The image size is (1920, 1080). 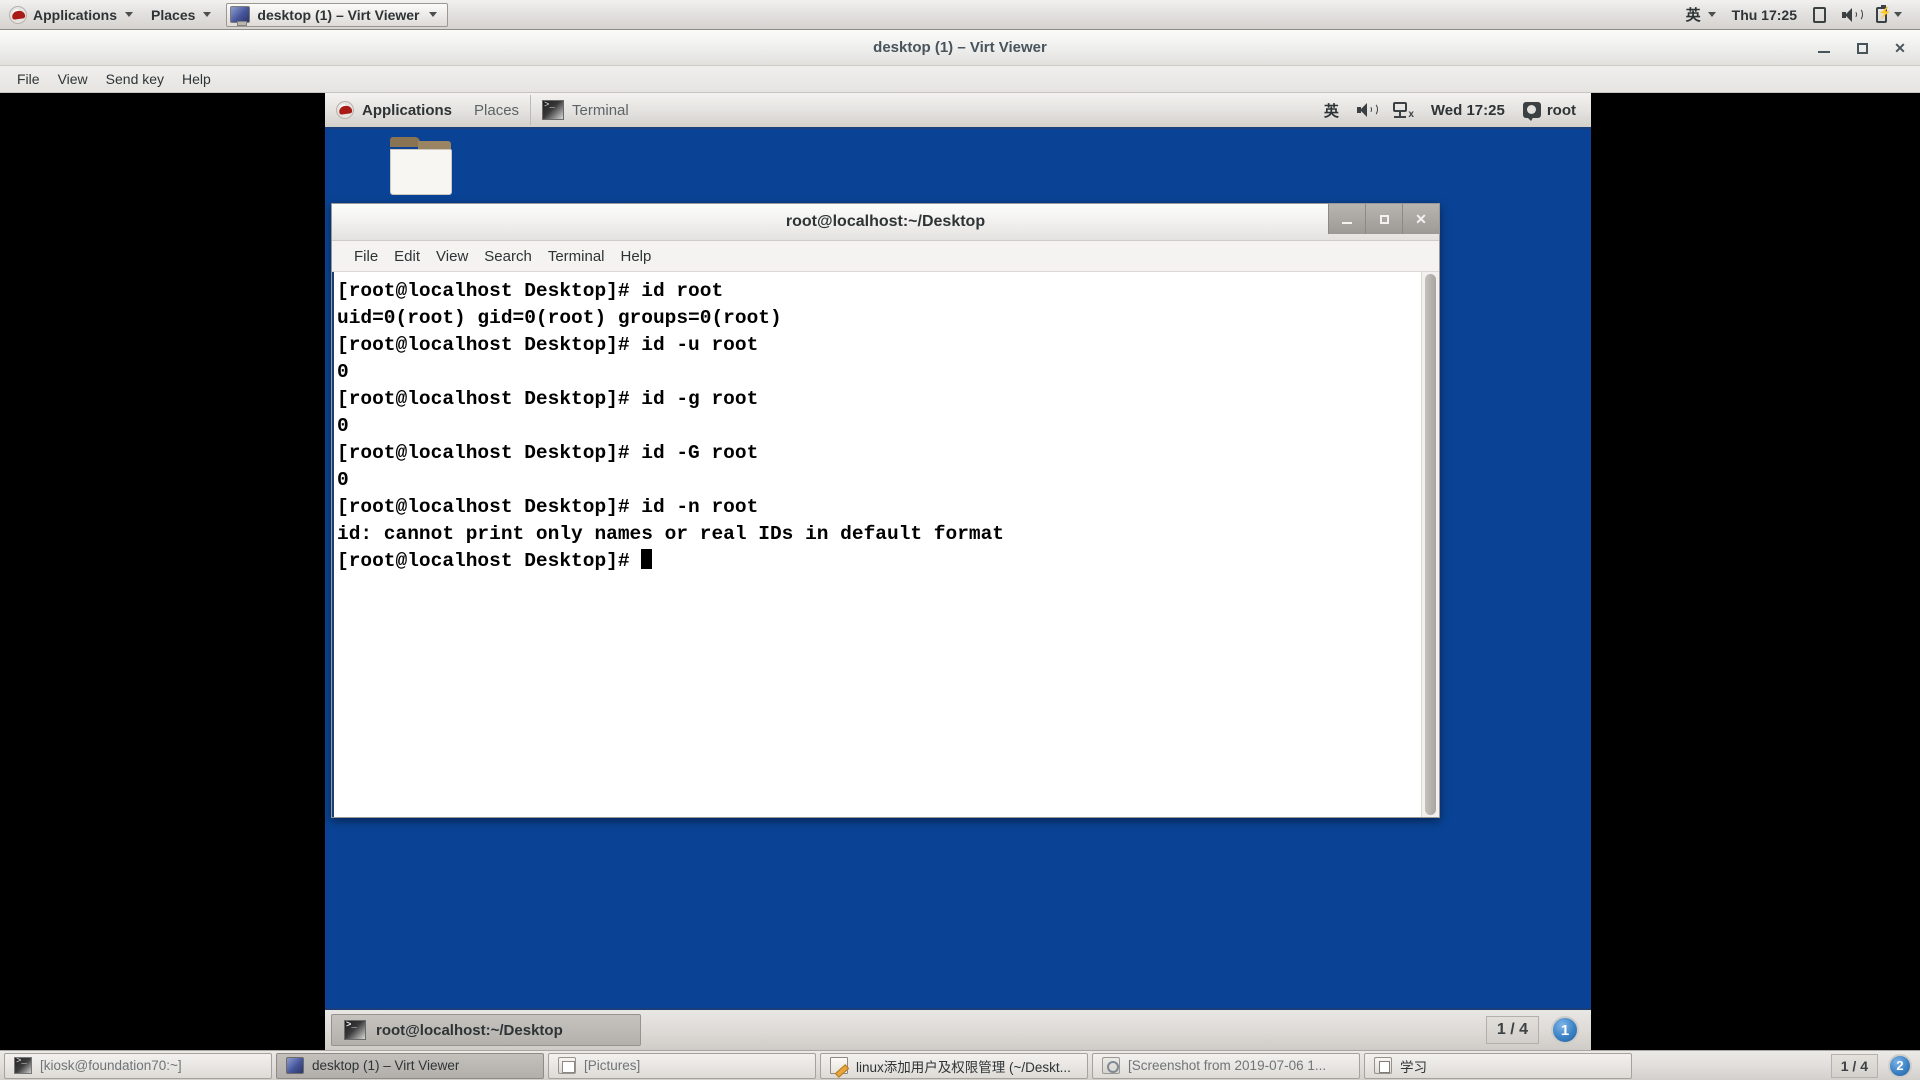 I want to click on guest-places-menu: Places, so click(x=496, y=110).